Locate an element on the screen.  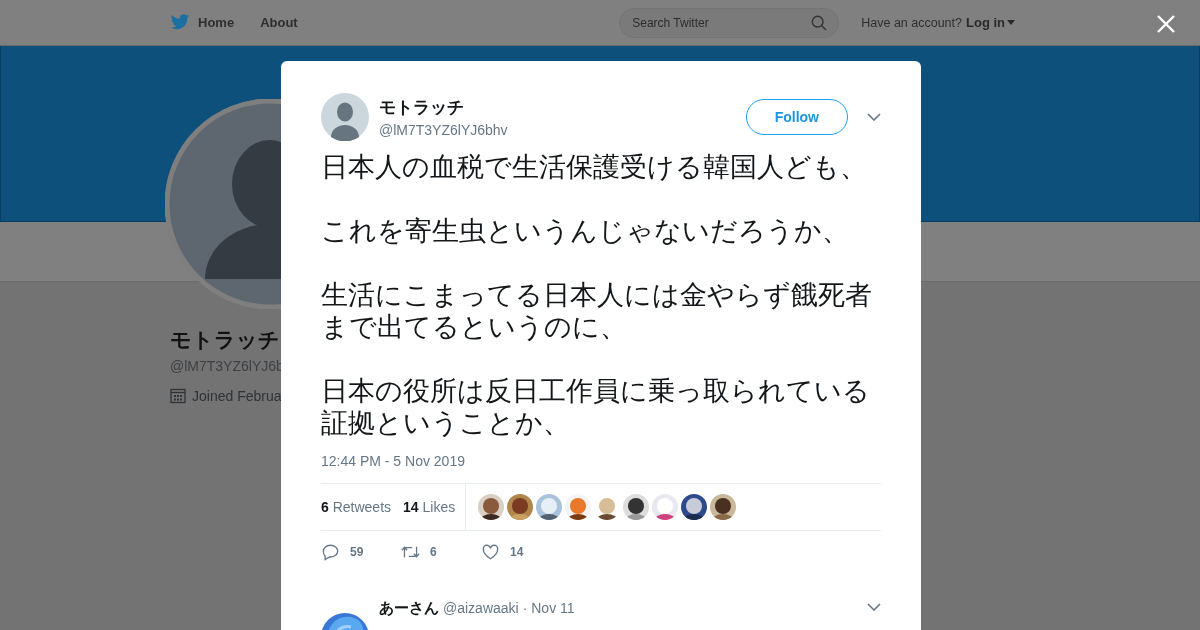
caret-icon is located at coordinates (1011, 22).